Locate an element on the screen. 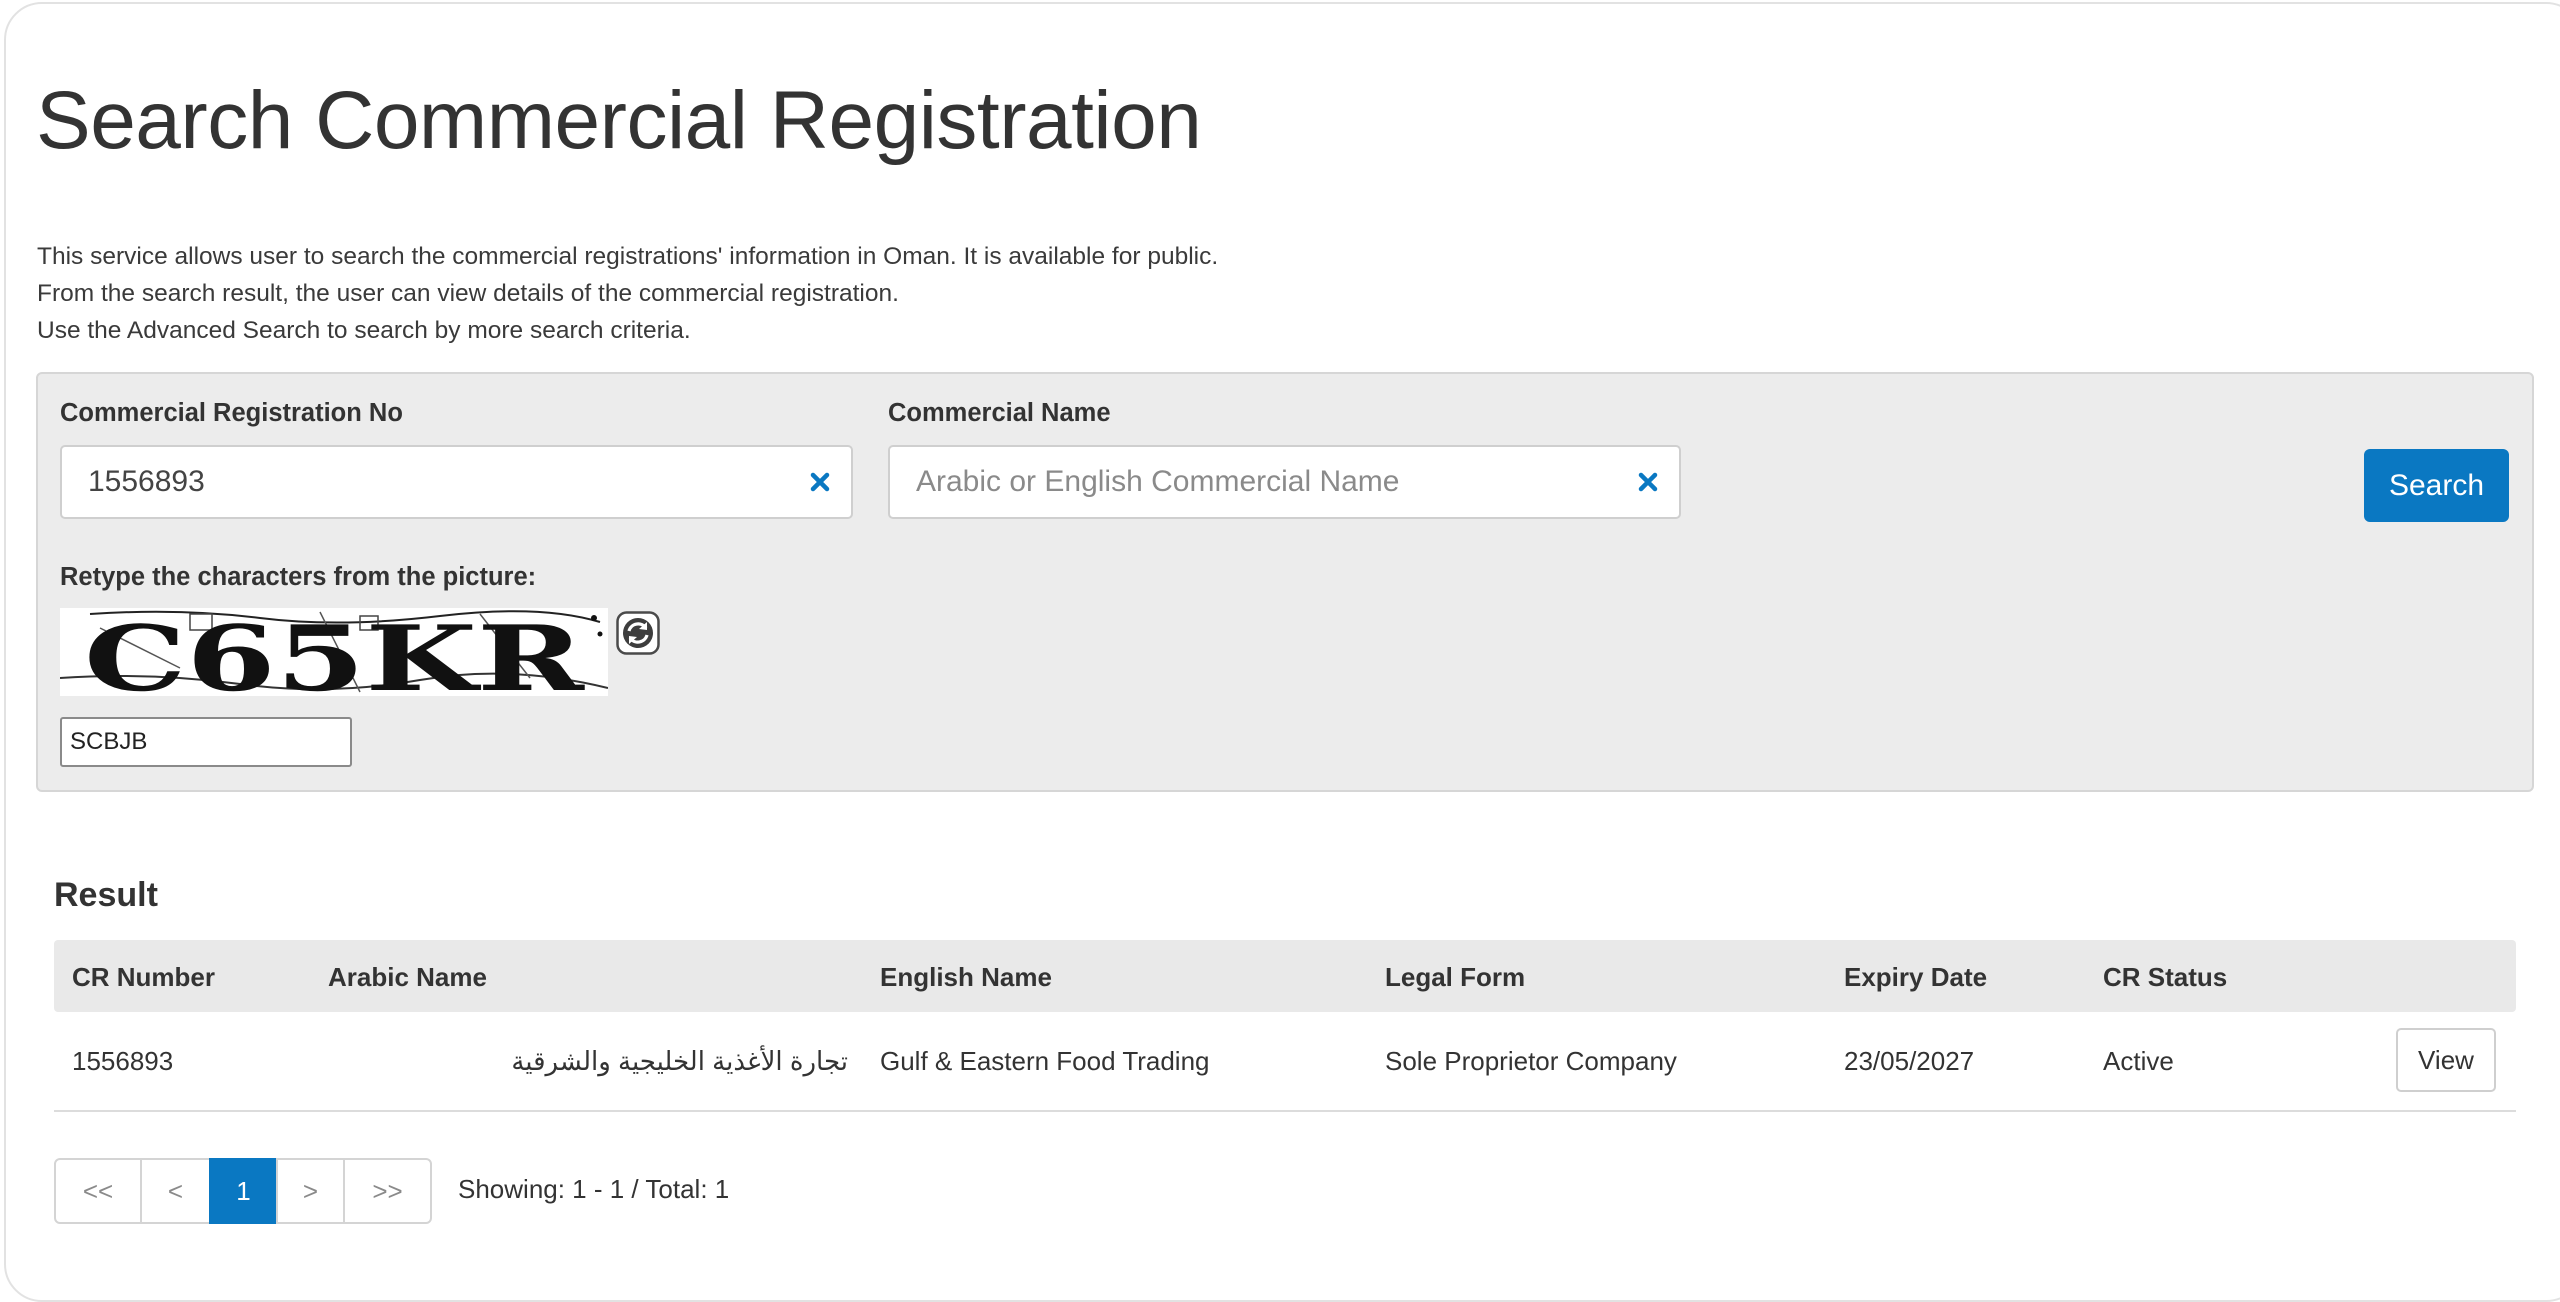  cr-number-label: Commercial Registration No is located at coordinates (231, 413).